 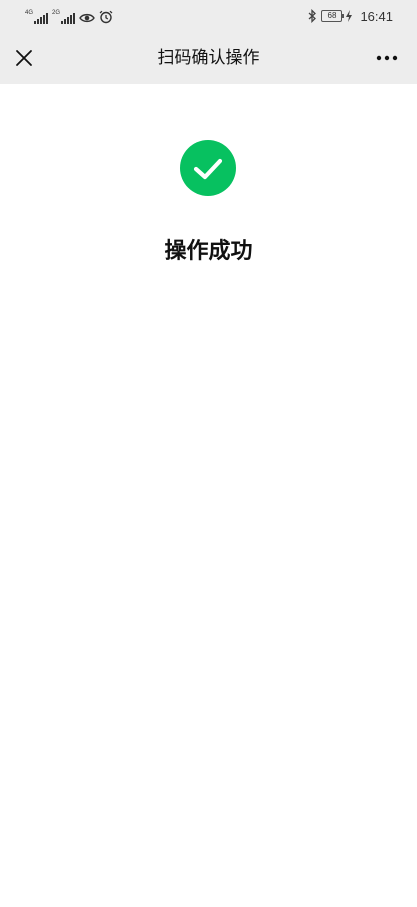 I want to click on charging-icon, so click(x=349, y=16).